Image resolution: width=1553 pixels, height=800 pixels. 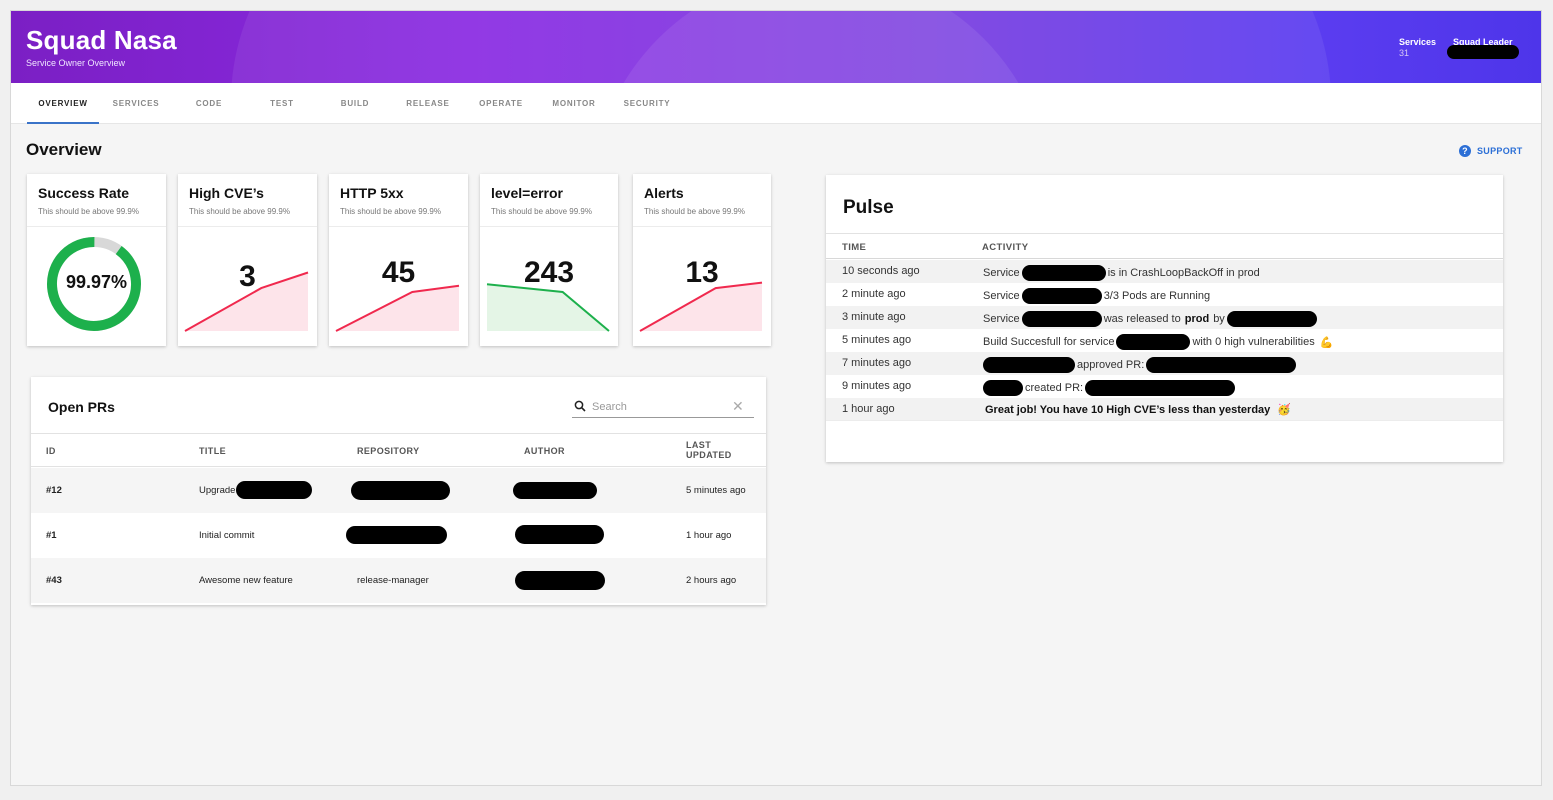 What do you see at coordinates (702, 272) in the screenshot?
I see `metric-value: 13` at bounding box center [702, 272].